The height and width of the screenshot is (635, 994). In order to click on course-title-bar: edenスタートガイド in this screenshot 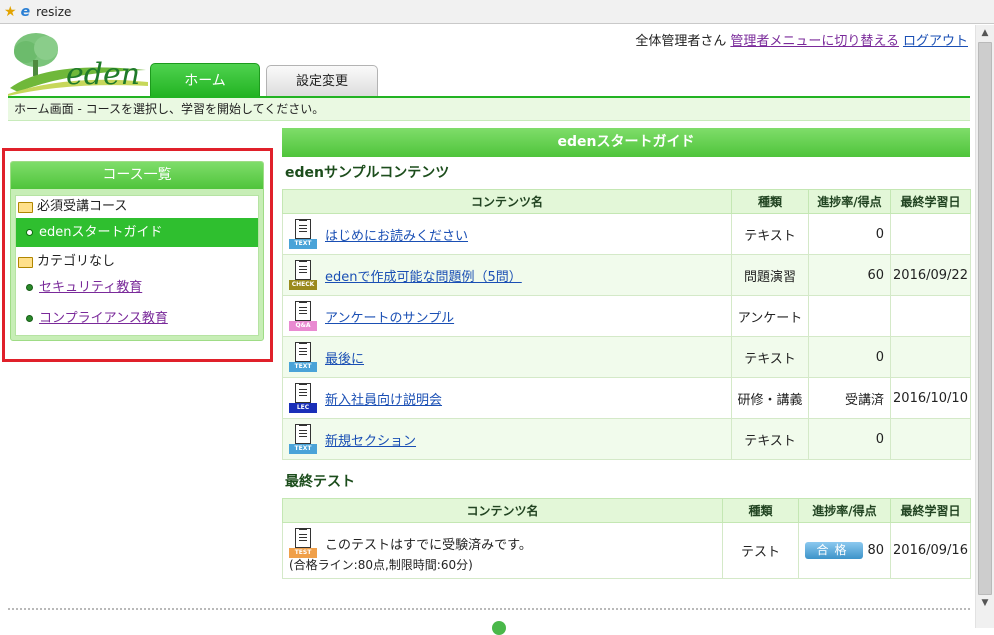, I will do `click(626, 142)`.